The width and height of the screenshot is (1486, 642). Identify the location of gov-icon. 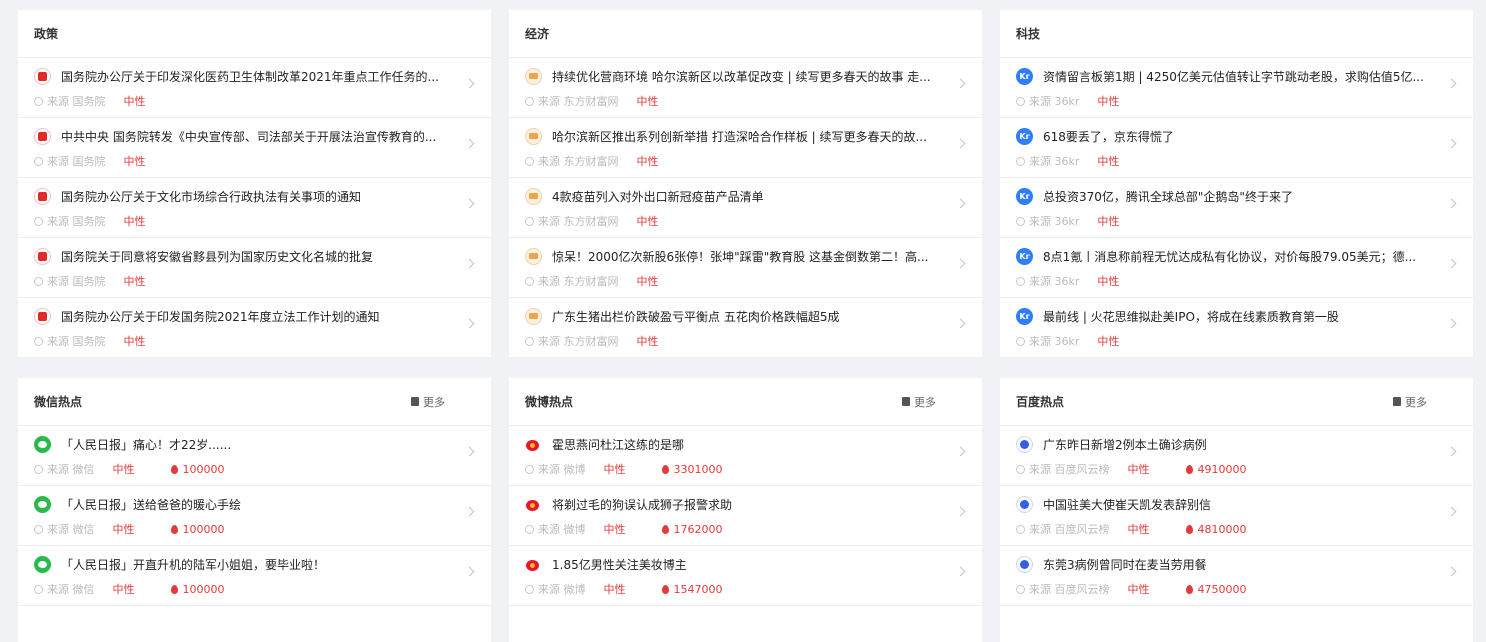
(42, 76).